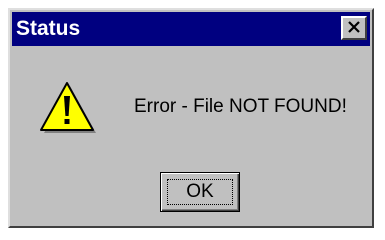 This screenshot has width=385, height=240. I want to click on error-message: Error - File NOT FOUND!, so click(240, 106).